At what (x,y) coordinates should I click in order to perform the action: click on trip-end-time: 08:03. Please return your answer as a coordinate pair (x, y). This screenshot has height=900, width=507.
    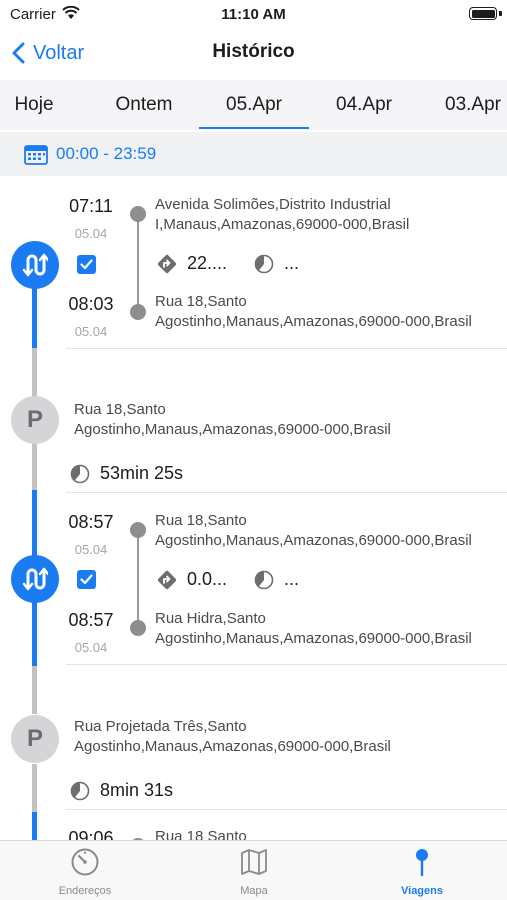
    Looking at the image, I should click on (91, 304).